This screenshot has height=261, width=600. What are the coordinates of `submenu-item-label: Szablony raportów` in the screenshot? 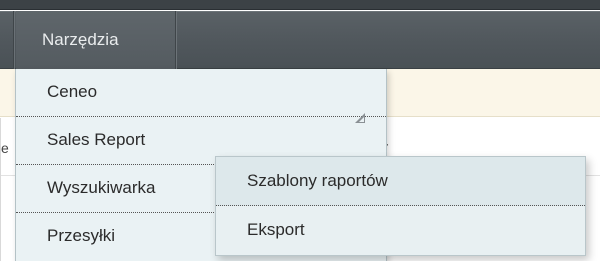 It's located at (317, 180).